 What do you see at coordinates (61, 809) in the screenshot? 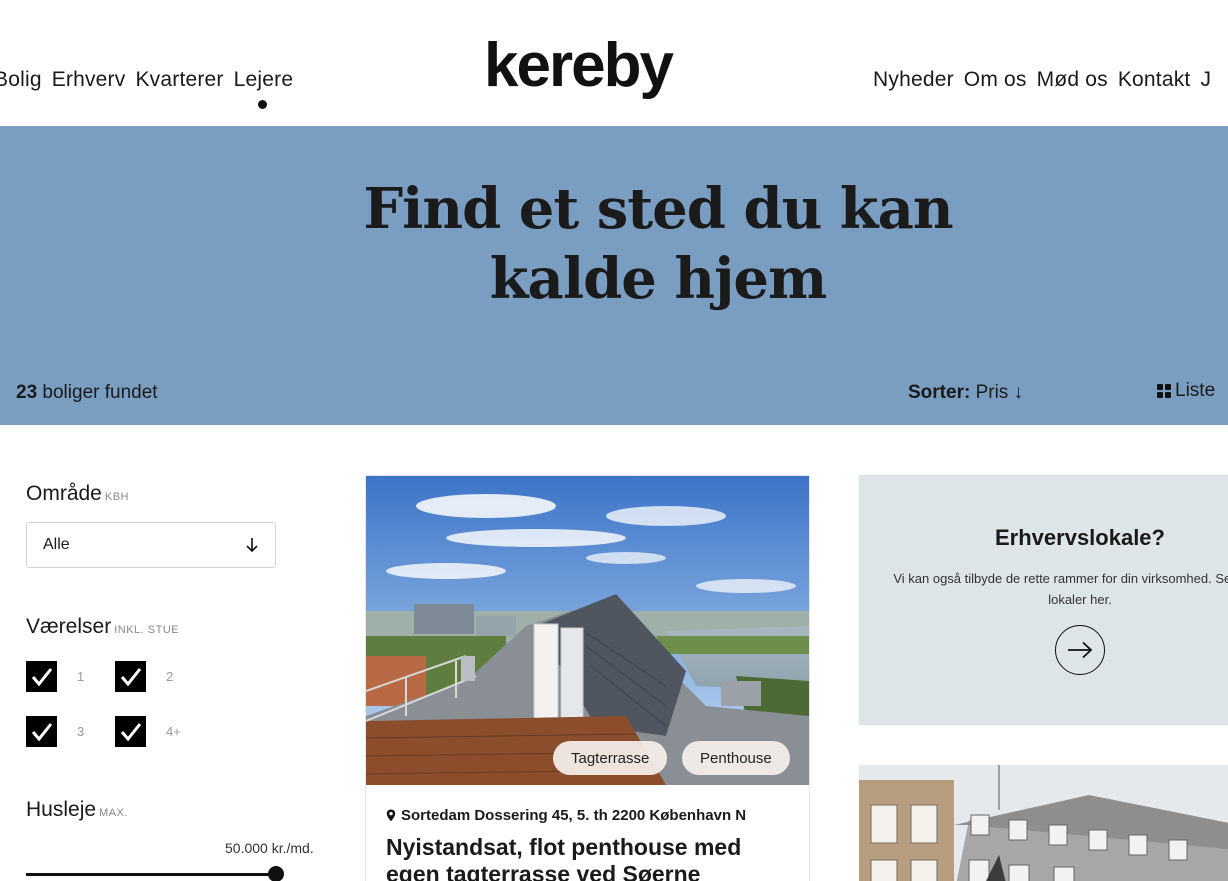
I see `rent-filter-label: Husleje` at bounding box center [61, 809].